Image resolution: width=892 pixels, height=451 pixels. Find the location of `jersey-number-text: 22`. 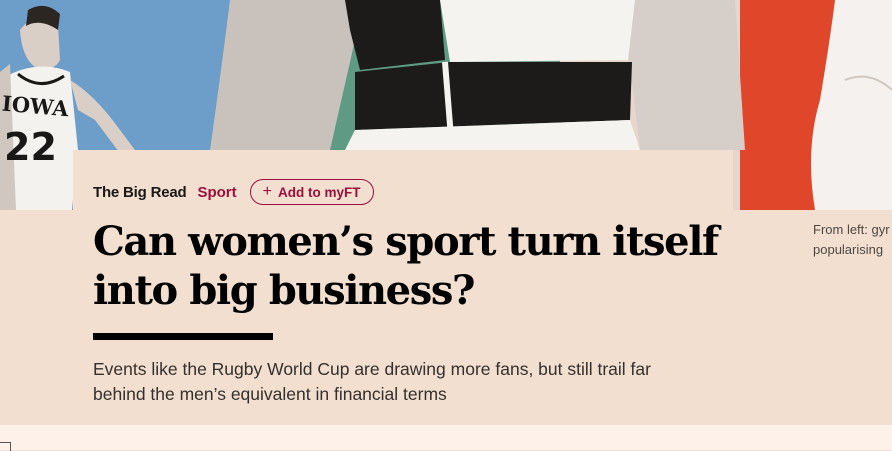

jersey-number-text: 22 is located at coordinates (30, 147).